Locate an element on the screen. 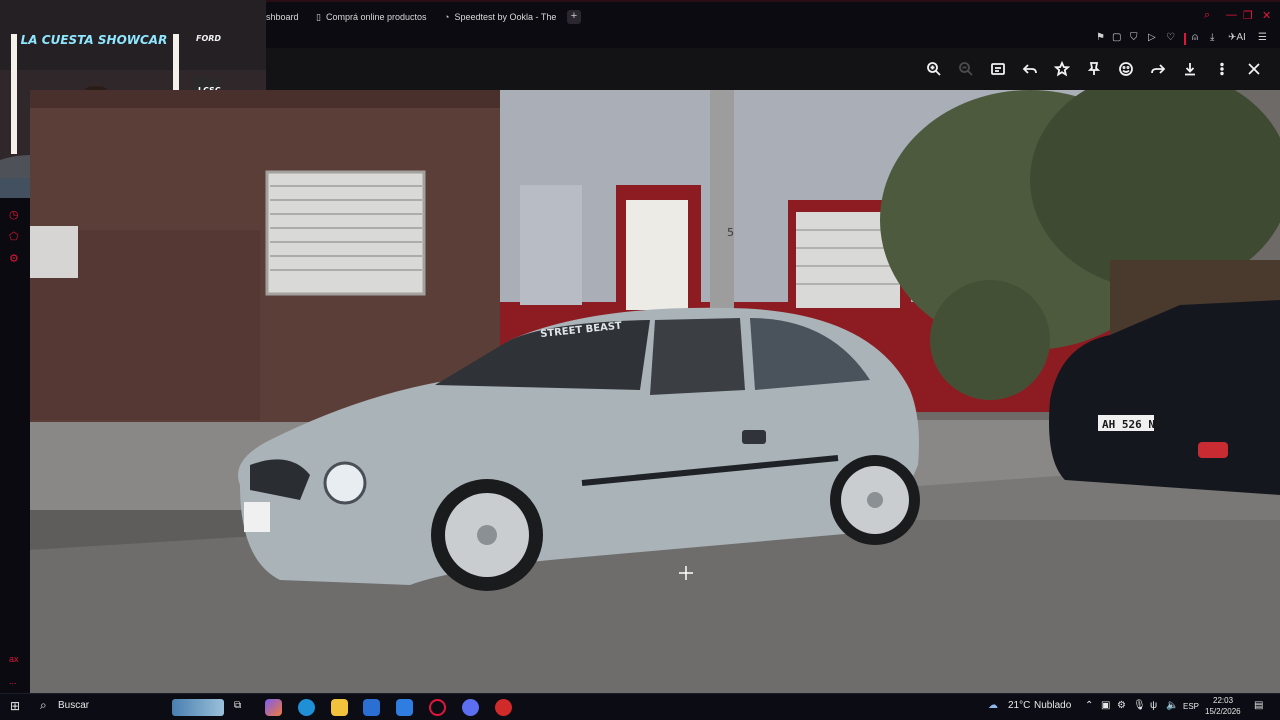 The height and width of the screenshot is (720, 1280). aria-ai-button: ✈AI is located at coordinates (1237, 37).